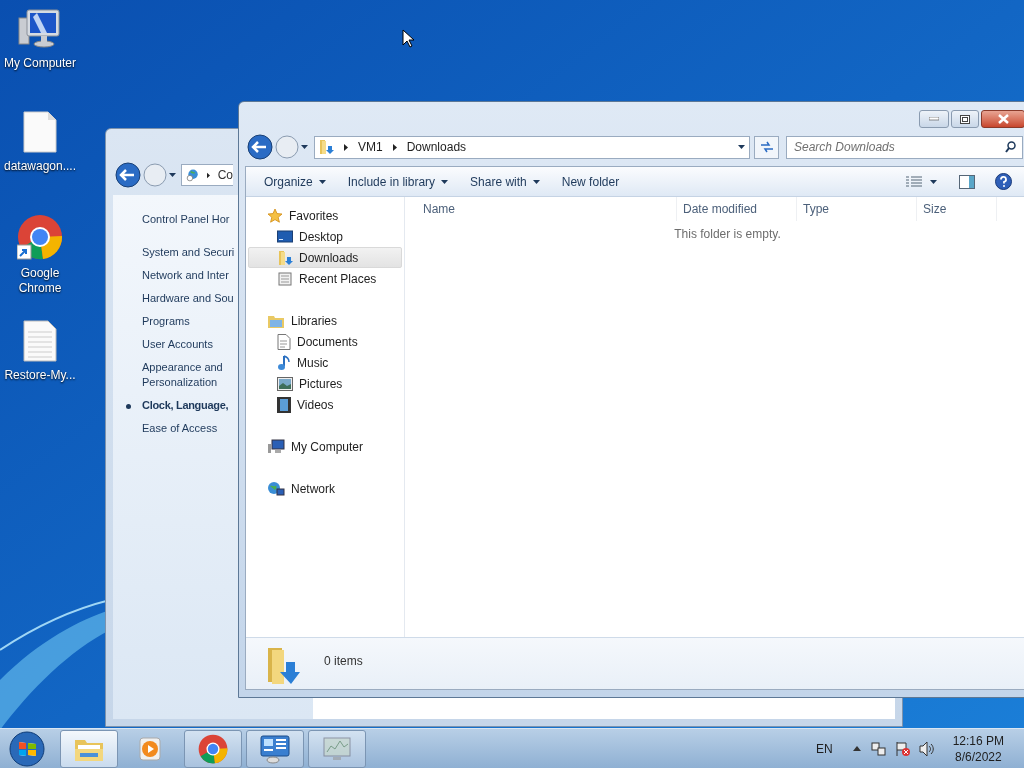 The height and width of the screenshot is (768, 1024). I want to click on document-icon, so click(284, 341).